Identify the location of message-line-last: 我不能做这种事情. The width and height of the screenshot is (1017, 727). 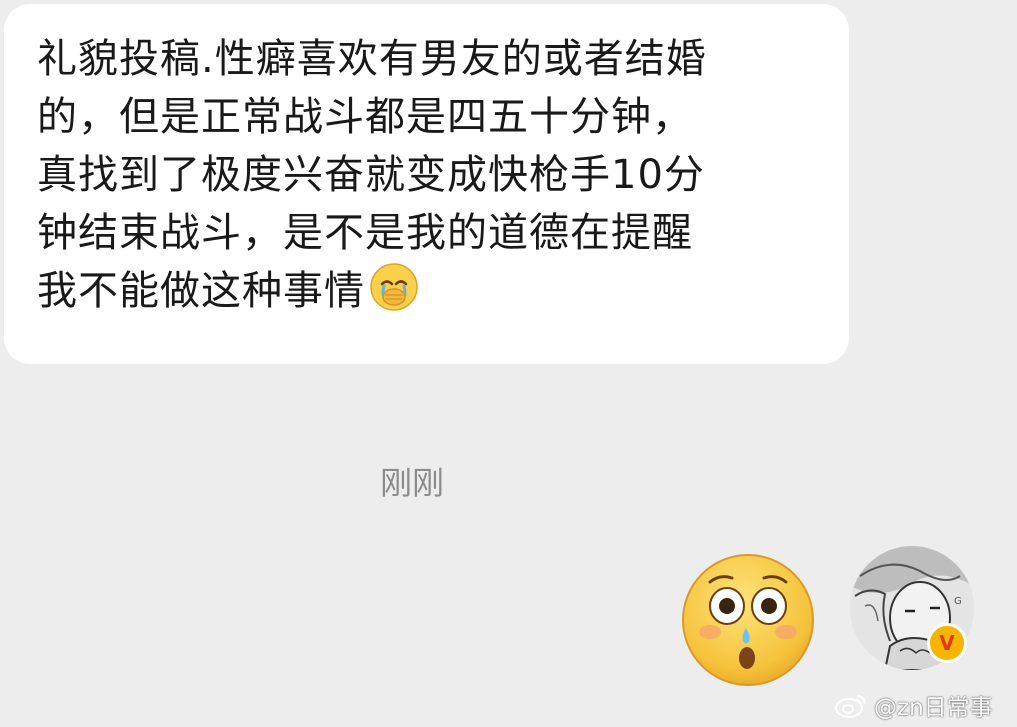
(428, 295).